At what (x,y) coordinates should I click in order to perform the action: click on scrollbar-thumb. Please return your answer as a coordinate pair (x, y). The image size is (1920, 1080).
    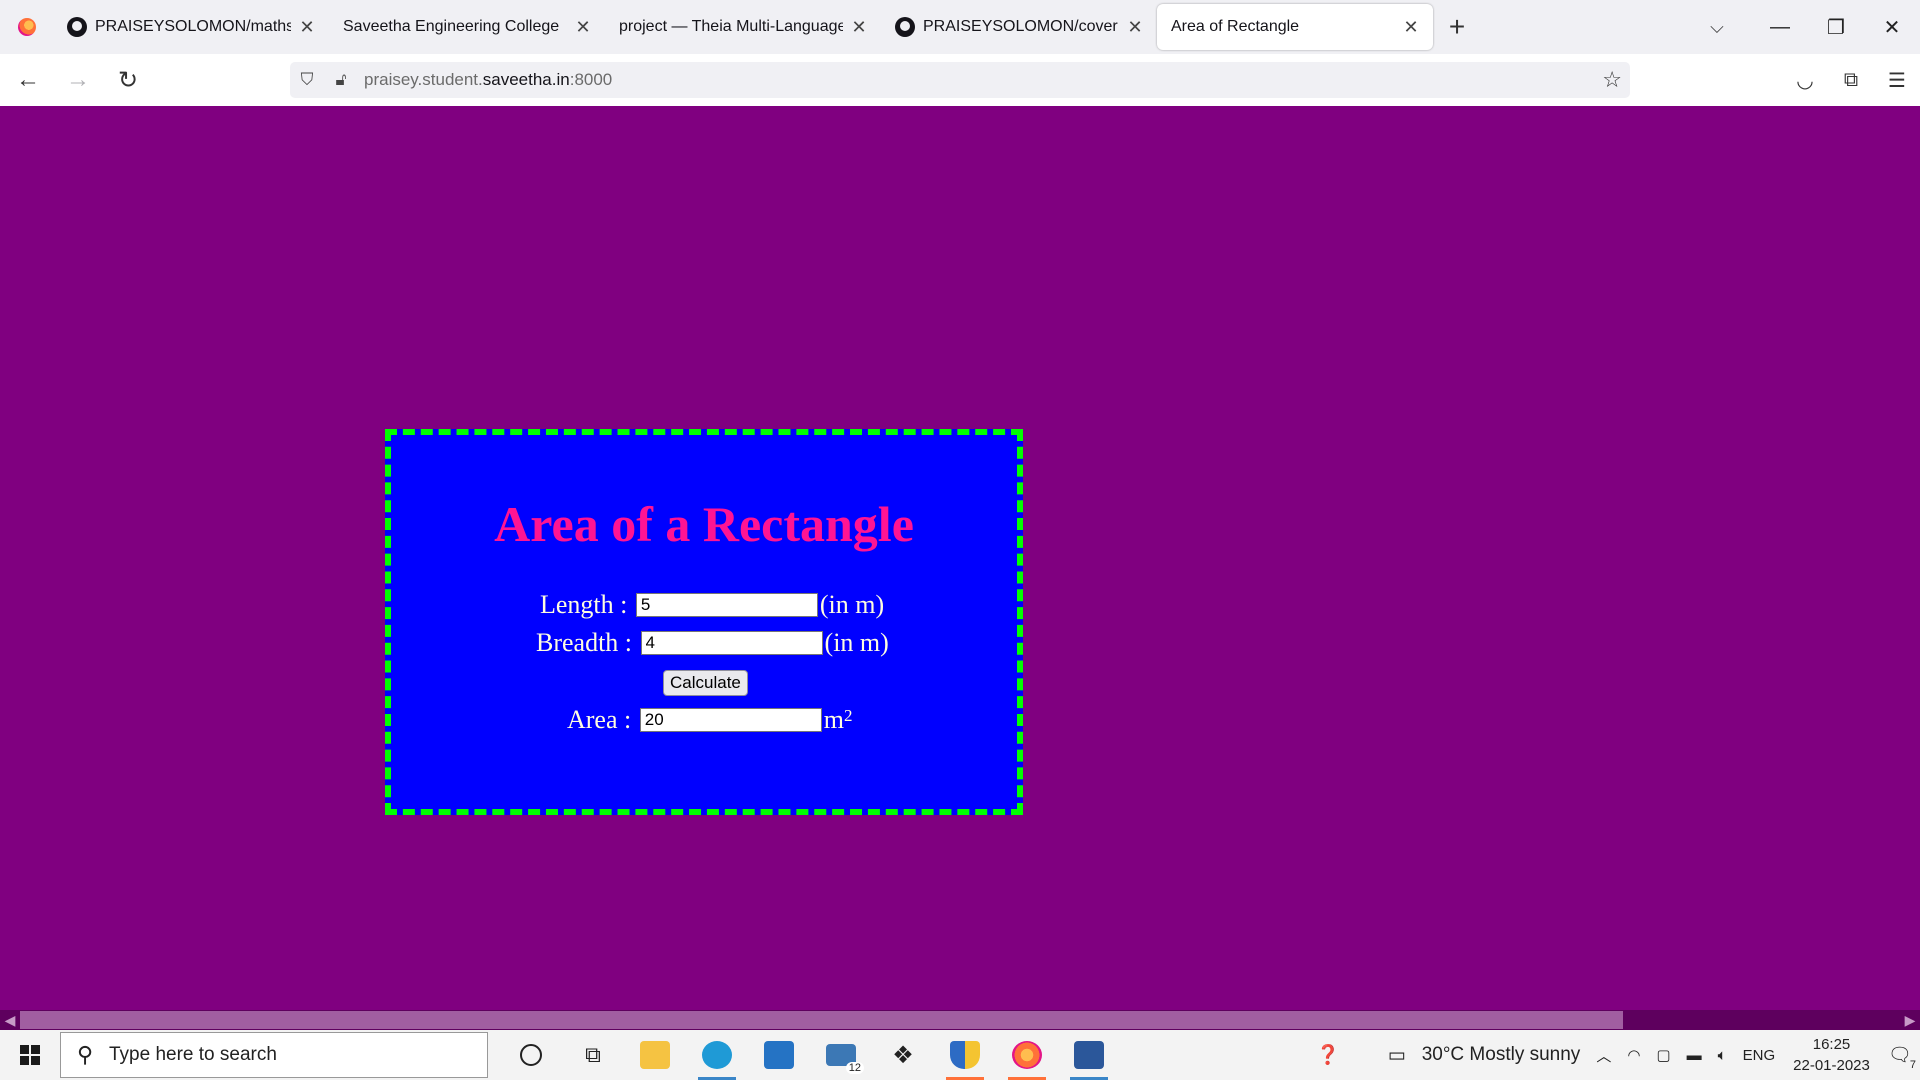
    Looking at the image, I should click on (821, 1020).